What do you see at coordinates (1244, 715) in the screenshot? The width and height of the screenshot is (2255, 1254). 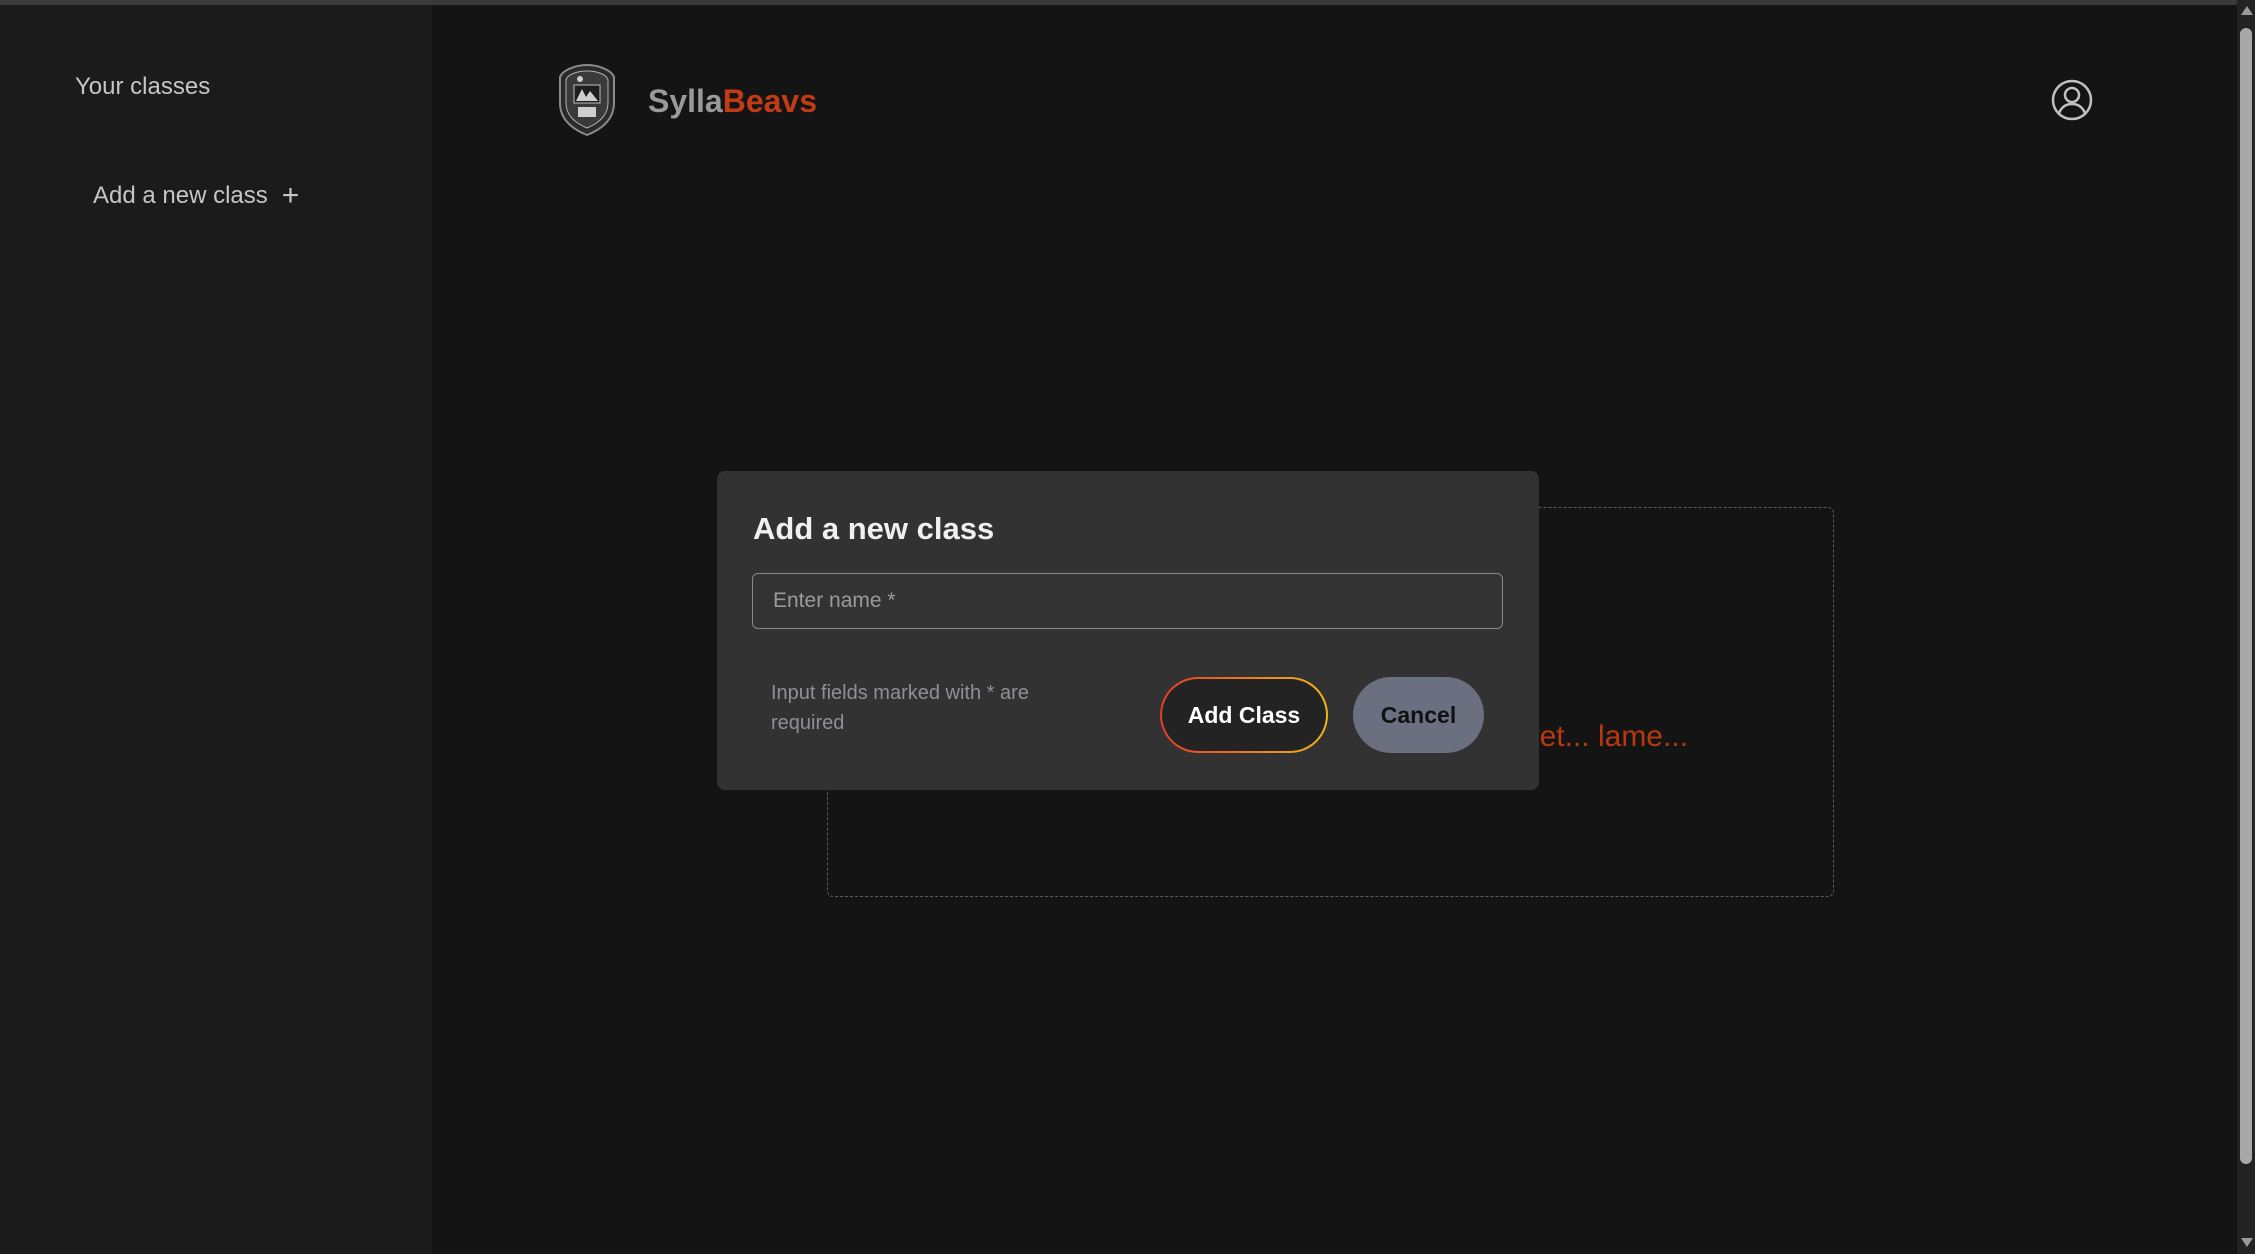 I see `add-class-button: Add Class` at bounding box center [1244, 715].